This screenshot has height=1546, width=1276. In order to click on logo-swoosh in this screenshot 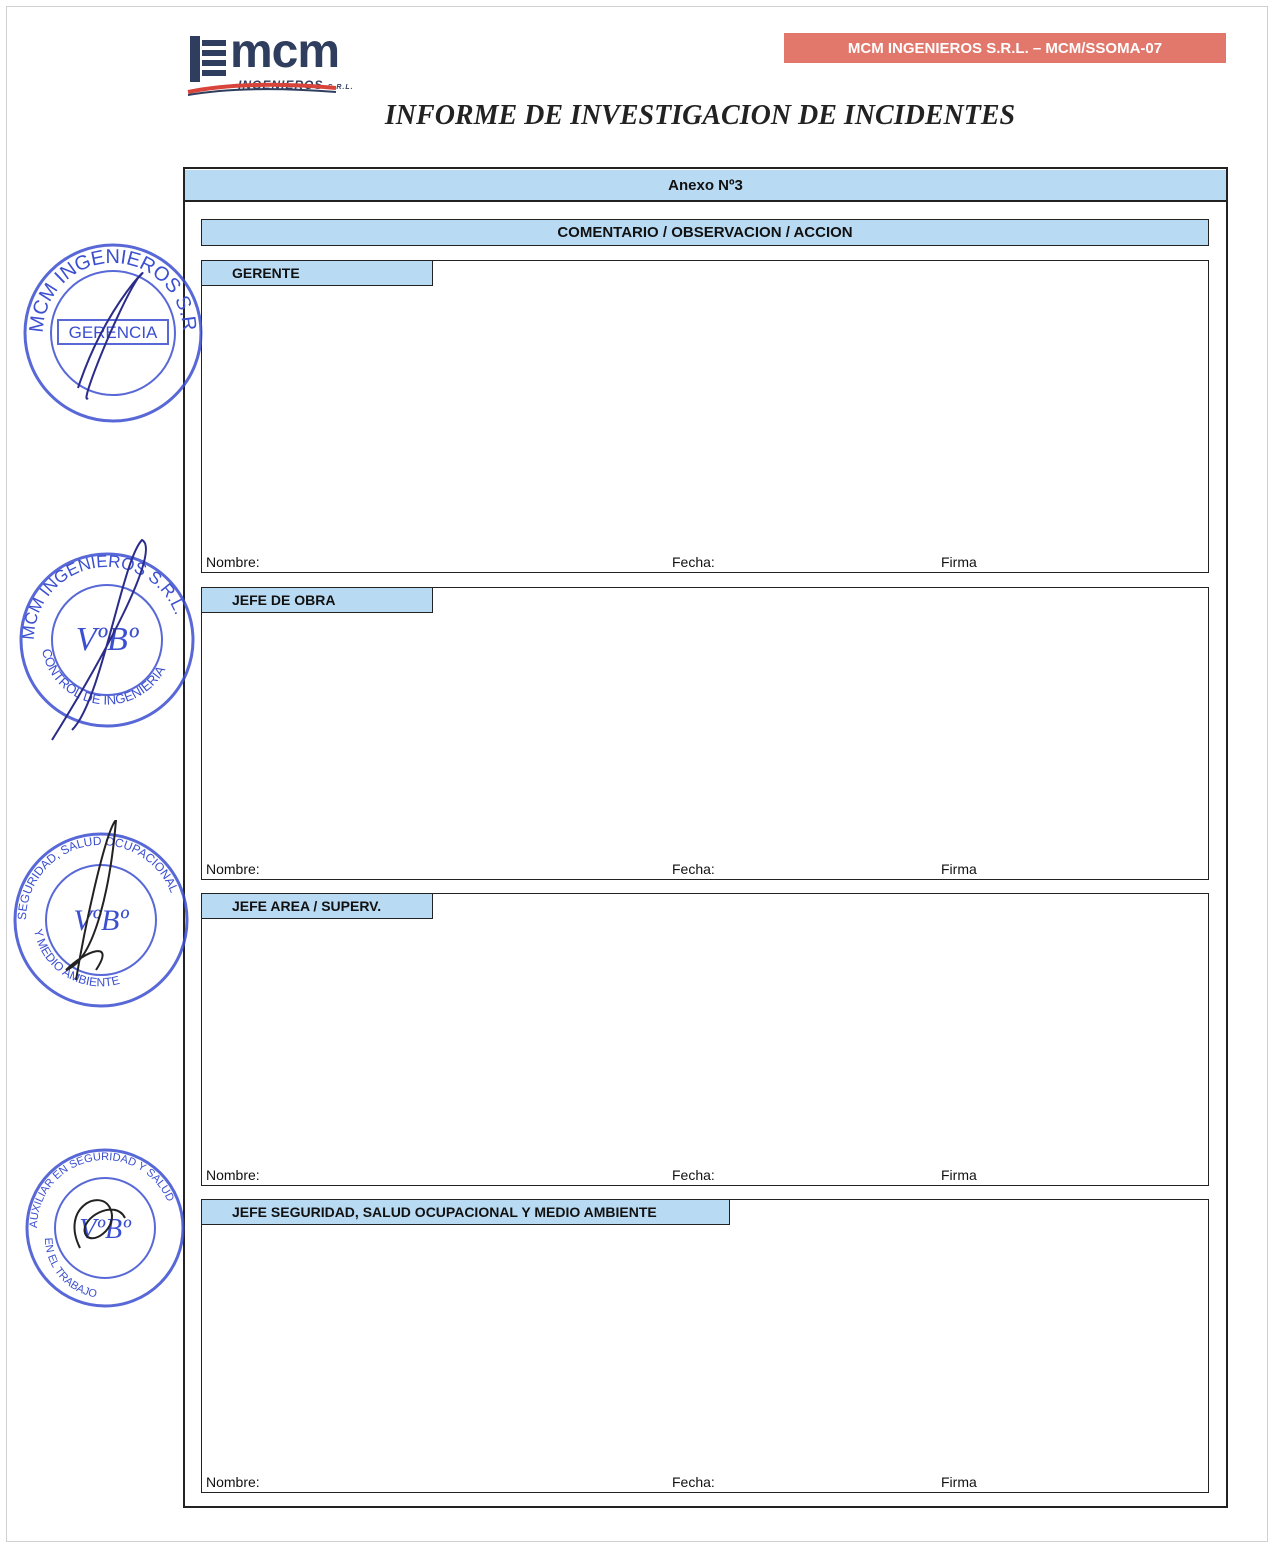, I will do `click(262, 89)`.